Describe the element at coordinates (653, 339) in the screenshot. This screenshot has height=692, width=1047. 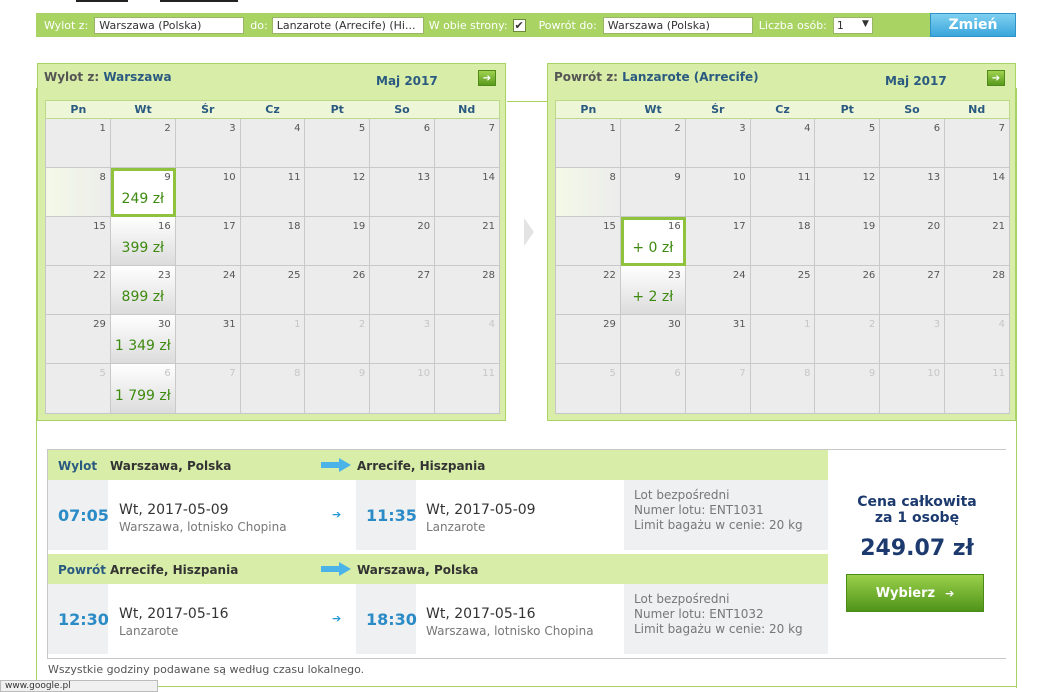
I see `calendar-day: 30` at that location.